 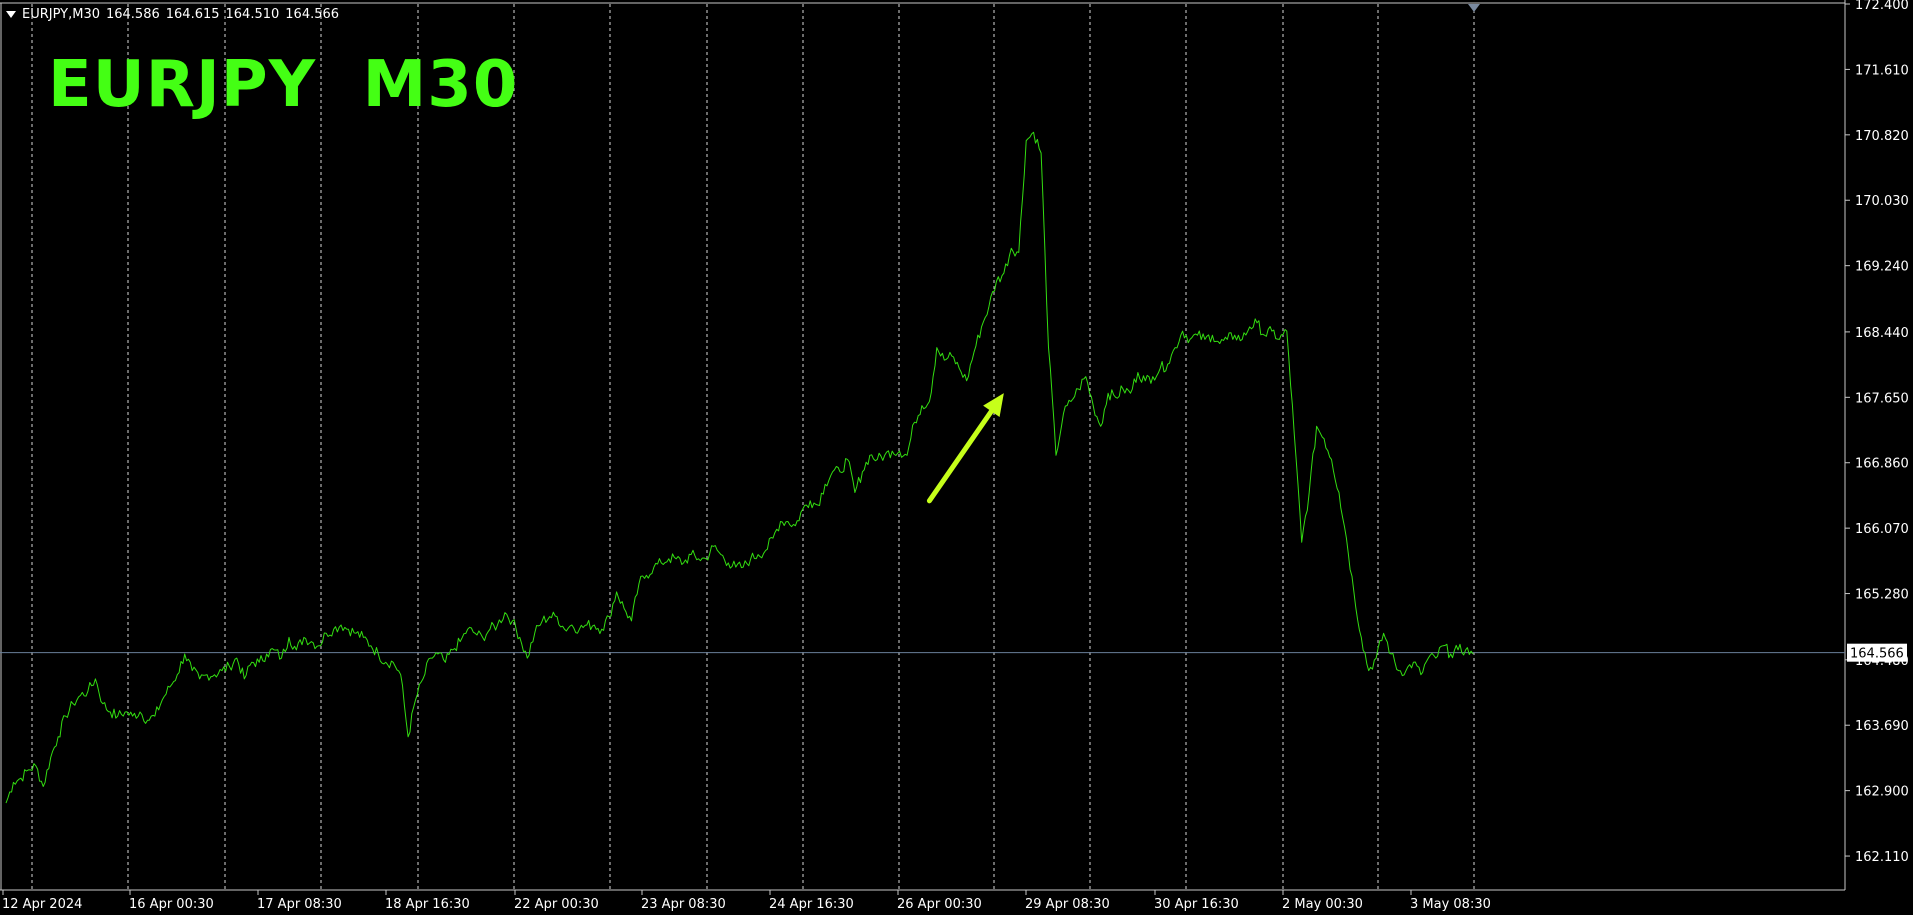 I want to click on y-tick-label-3: 170.030, so click(x=1882, y=201).